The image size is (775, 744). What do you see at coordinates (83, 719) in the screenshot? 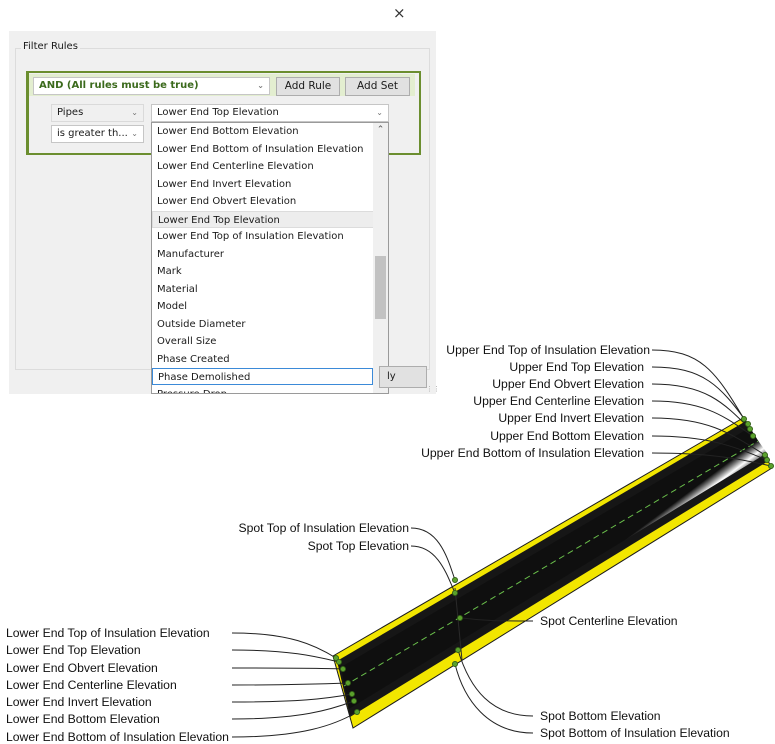
I see `lower-end-bottom-label: Lower End Bottom Elevation` at bounding box center [83, 719].